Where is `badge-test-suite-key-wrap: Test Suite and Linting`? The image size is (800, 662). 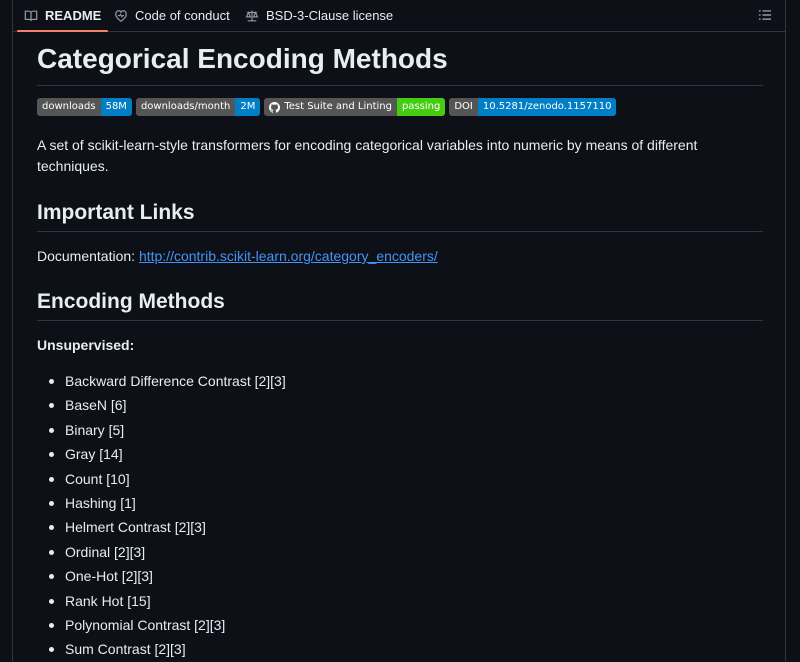
badge-test-suite-key-wrap: Test Suite and Linting is located at coordinates (330, 107).